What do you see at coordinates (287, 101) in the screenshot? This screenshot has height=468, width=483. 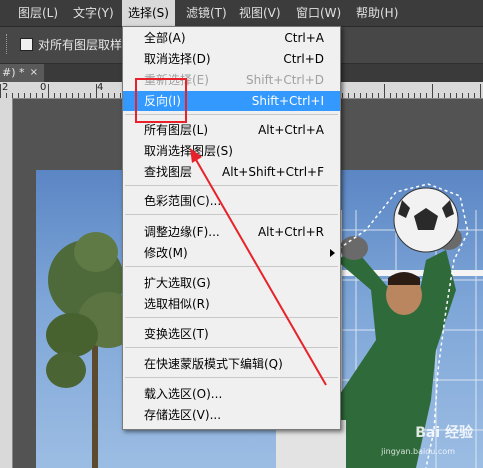 I see `menu-item-shortcut: Shift+Ctrl+I` at bounding box center [287, 101].